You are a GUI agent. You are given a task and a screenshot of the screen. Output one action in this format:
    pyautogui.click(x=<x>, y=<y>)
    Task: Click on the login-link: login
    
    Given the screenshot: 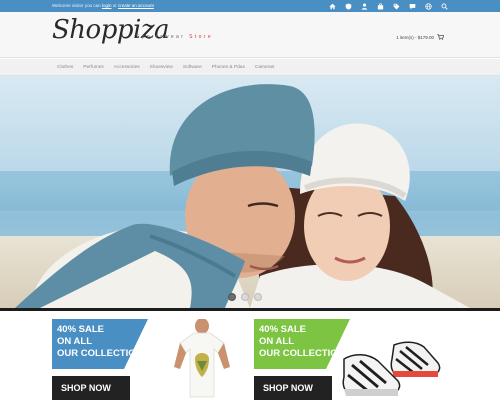 What is the action you would take?
    pyautogui.click(x=107, y=5)
    